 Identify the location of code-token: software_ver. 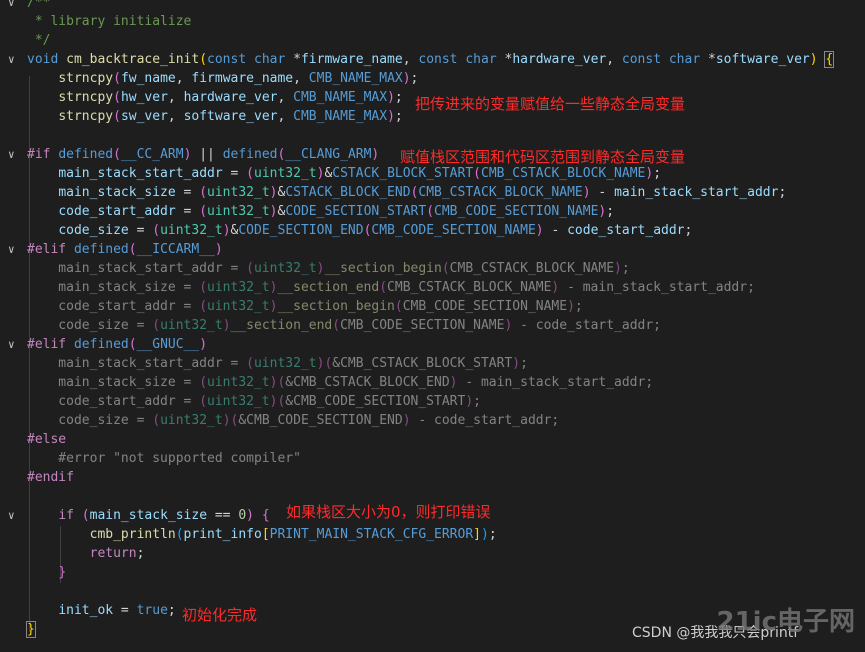
(230, 116).